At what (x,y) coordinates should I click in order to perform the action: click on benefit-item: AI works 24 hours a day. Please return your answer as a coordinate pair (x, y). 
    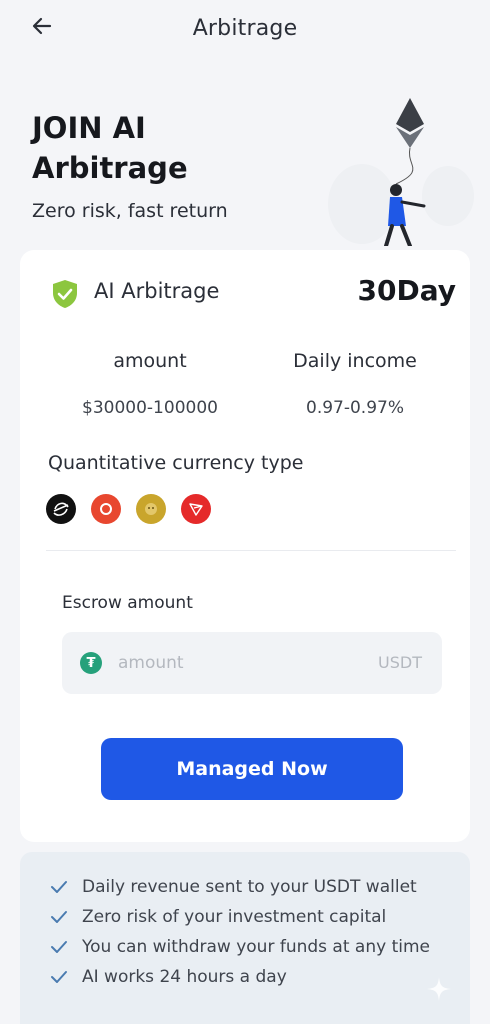
    Looking at the image, I should click on (255, 977).